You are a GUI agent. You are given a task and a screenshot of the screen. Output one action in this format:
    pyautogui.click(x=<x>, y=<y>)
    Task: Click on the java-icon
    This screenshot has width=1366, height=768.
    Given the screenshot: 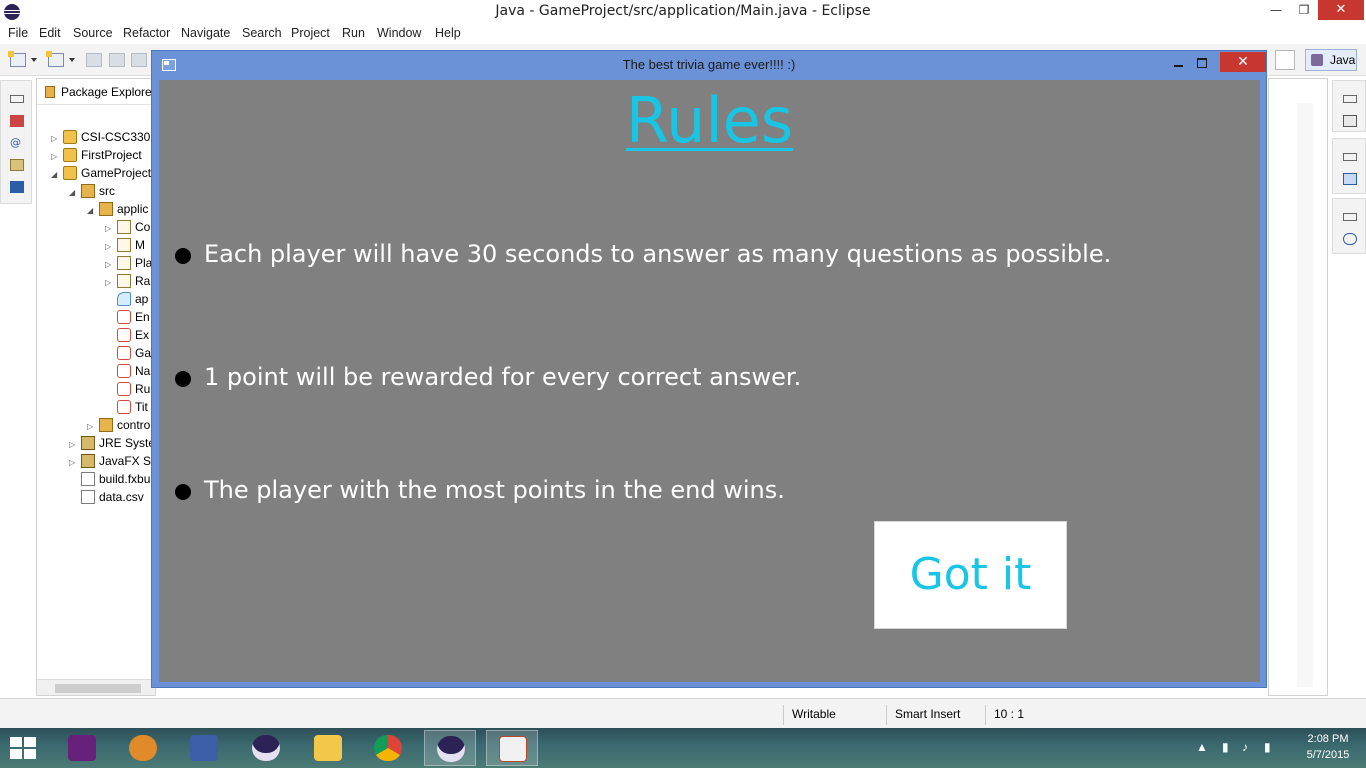 What is the action you would take?
    pyautogui.click(x=513, y=749)
    